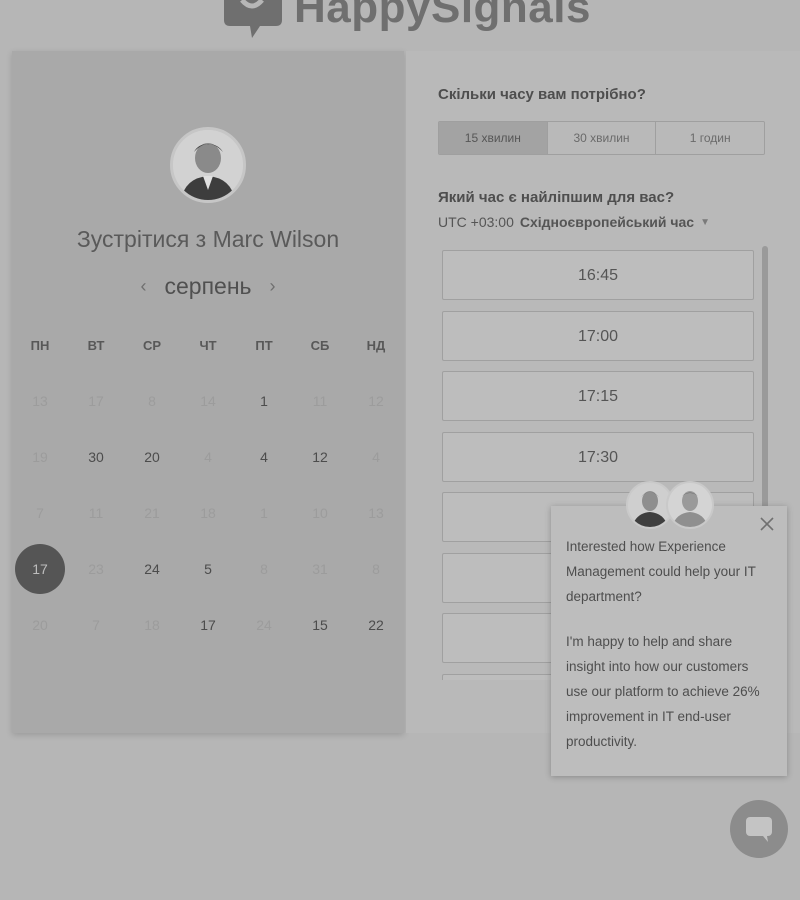 This screenshot has width=800, height=900. Describe the element at coordinates (152, 513) in the screenshot. I see `calendar-day-number: 21` at that location.